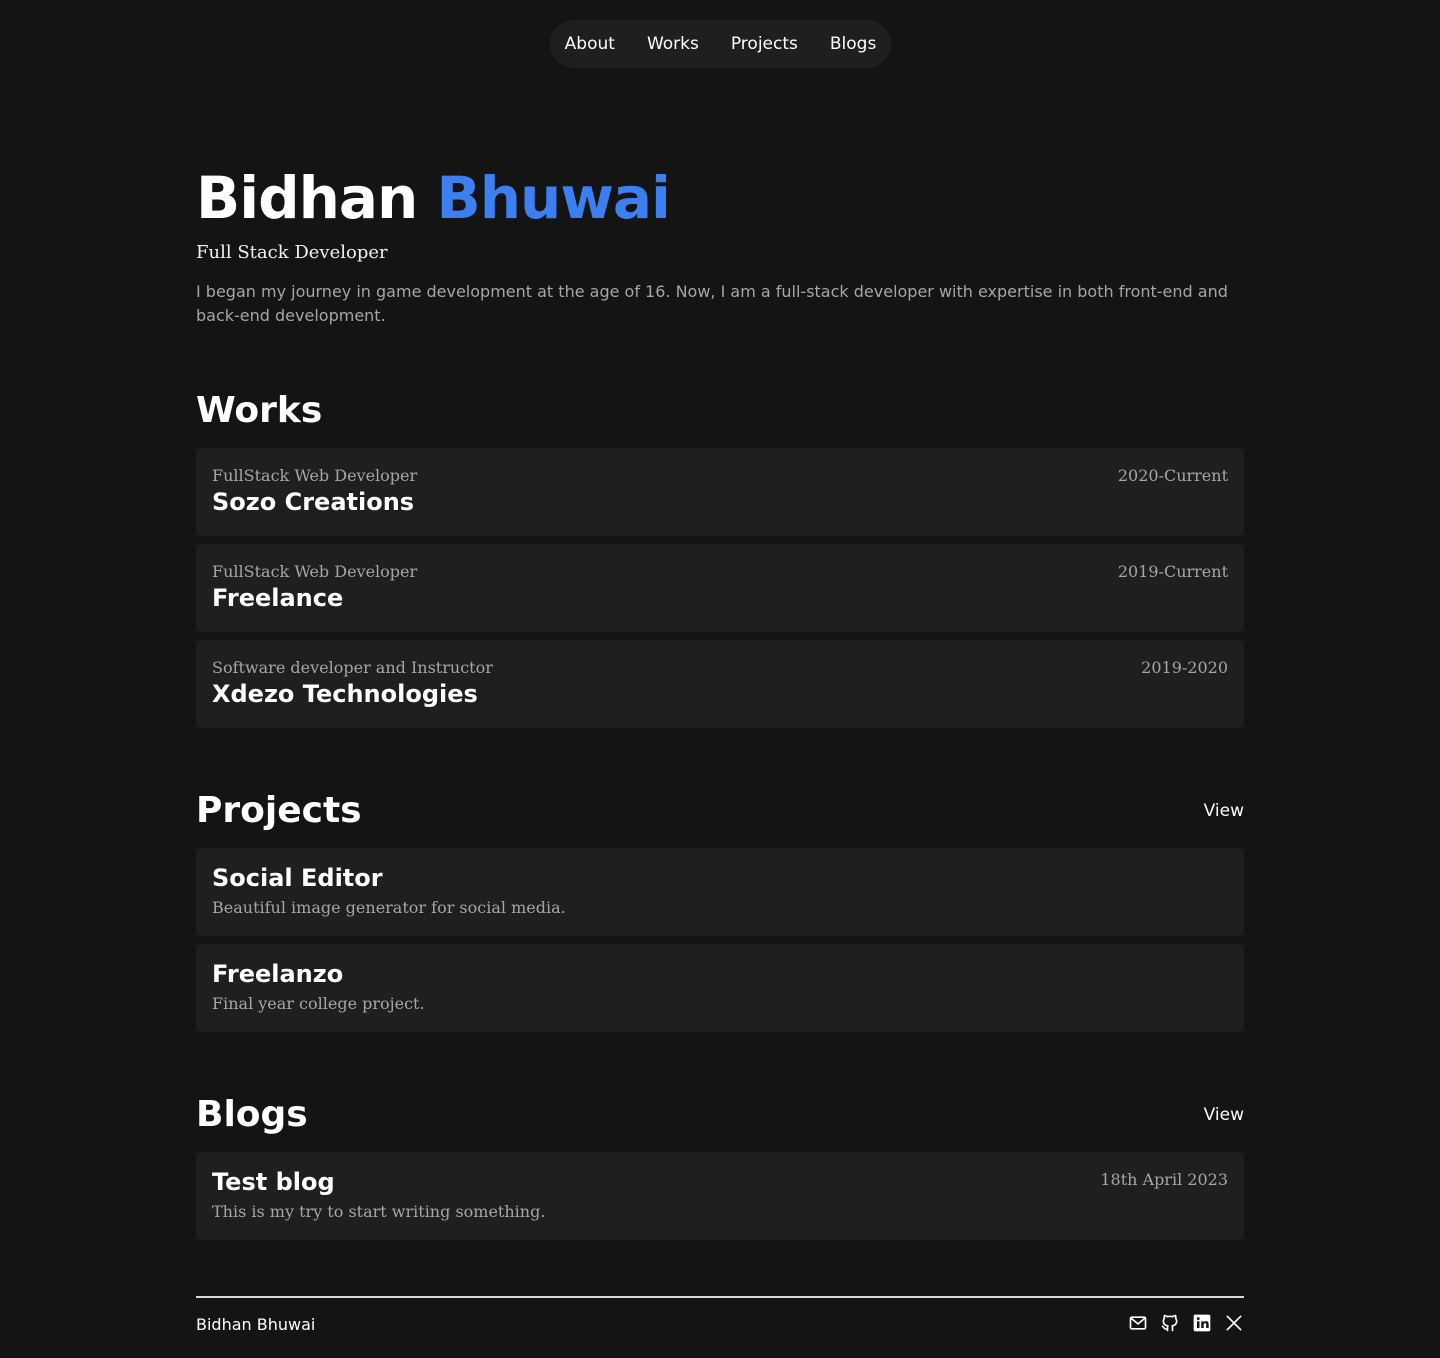 The image size is (1440, 1358). I want to click on works-title: Works, so click(259, 410).